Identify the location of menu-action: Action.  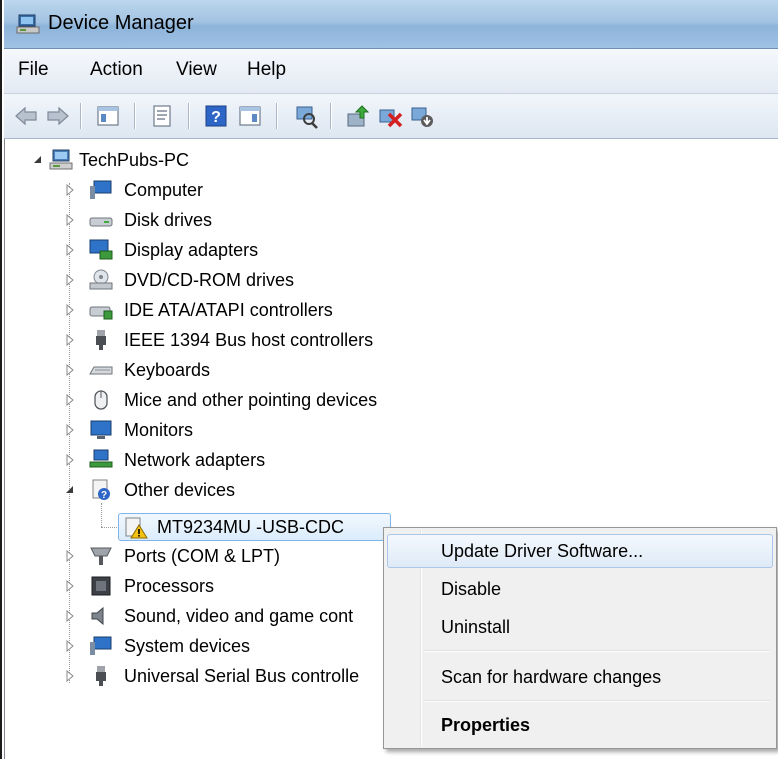
(116, 70).